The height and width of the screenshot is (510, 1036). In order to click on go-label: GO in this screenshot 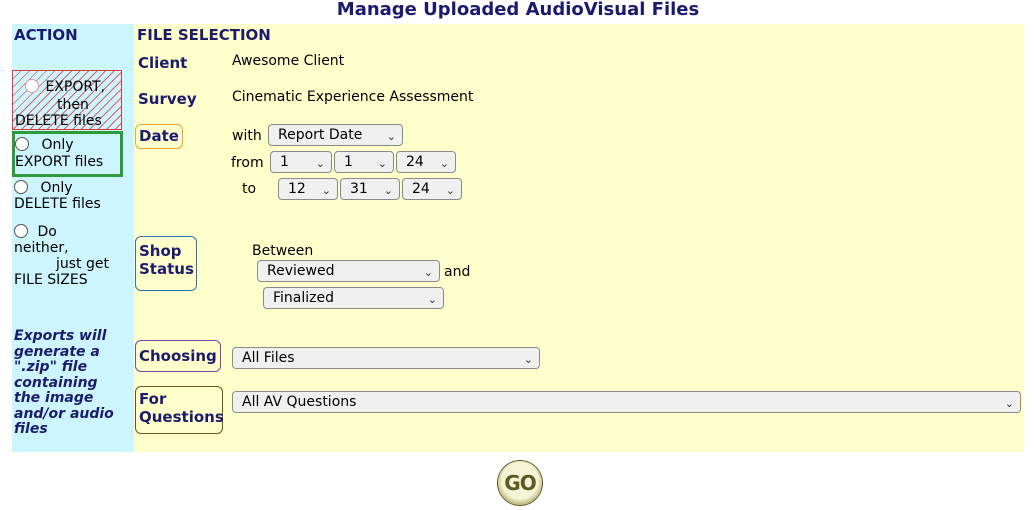, I will do `click(520, 483)`.